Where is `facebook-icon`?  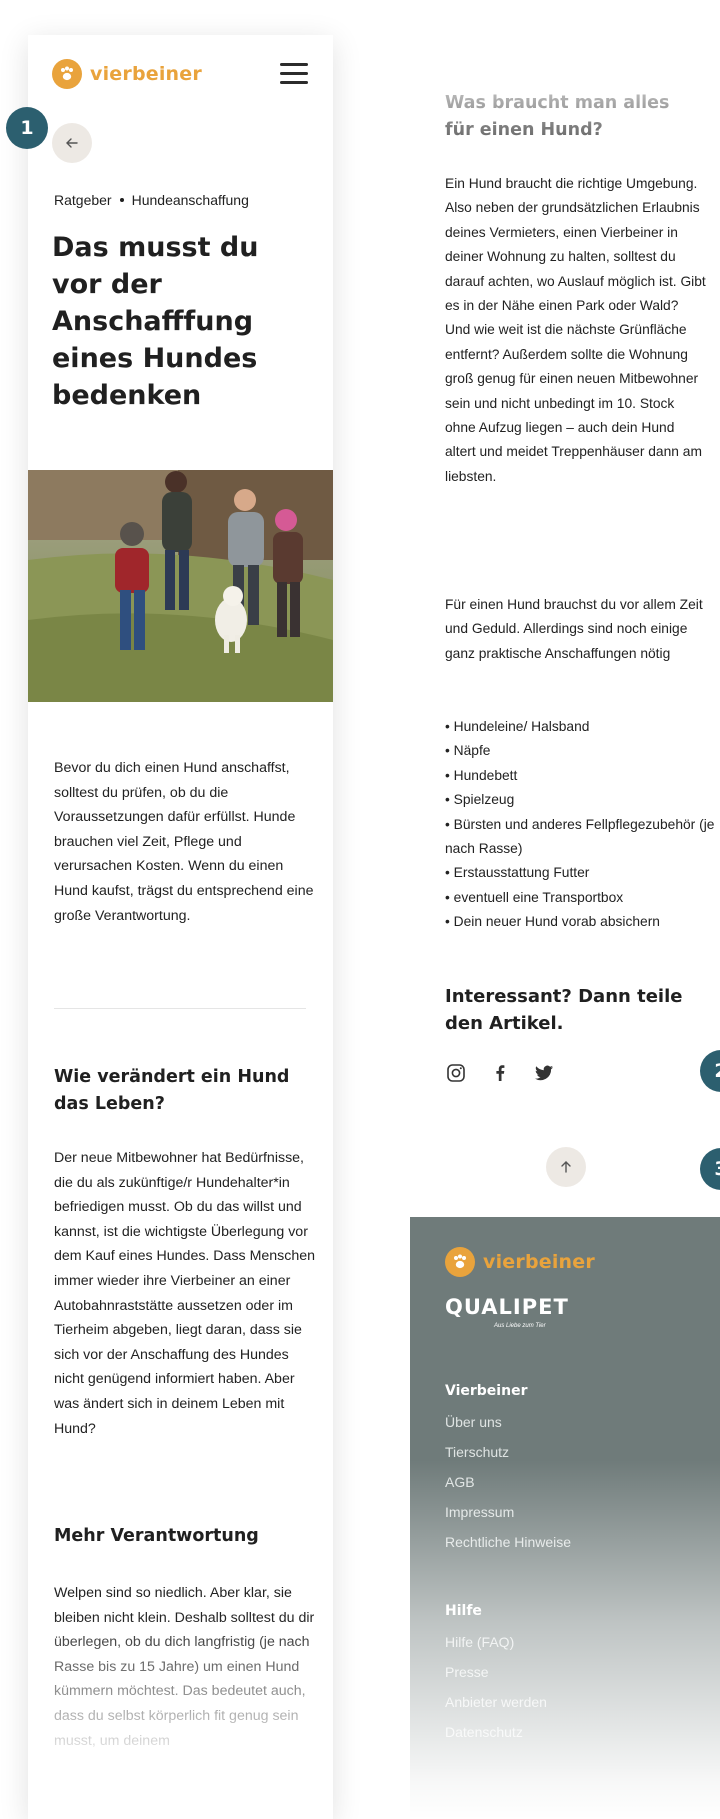
facebook-icon is located at coordinates (500, 1073).